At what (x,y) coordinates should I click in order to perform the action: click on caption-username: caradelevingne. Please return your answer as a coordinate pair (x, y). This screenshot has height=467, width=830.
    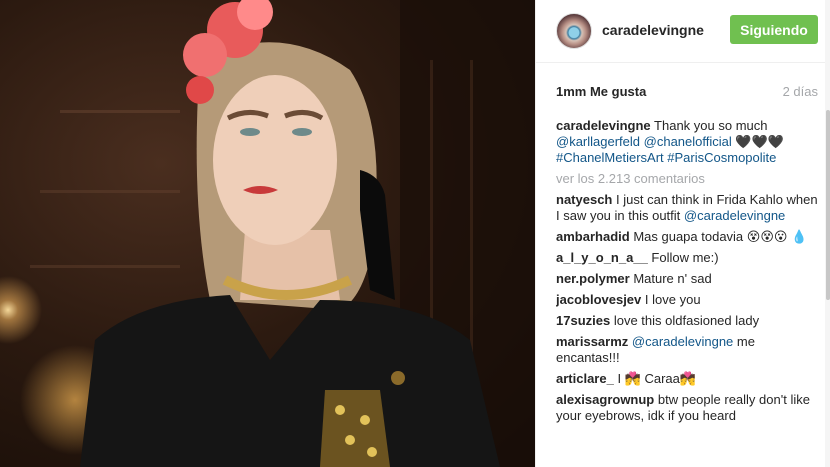
    Looking at the image, I should click on (603, 125).